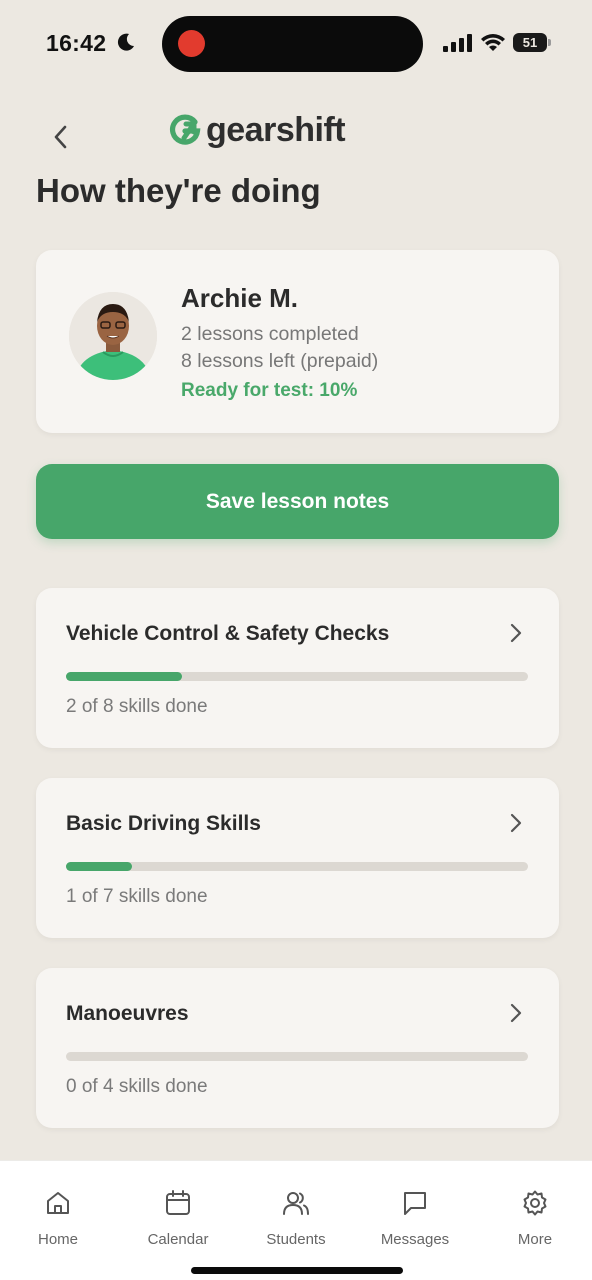 The image size is (592, 1280). Describe the element at coordinates (296, 1239) in the screenshot. I see `tab-label: Students` at that location.